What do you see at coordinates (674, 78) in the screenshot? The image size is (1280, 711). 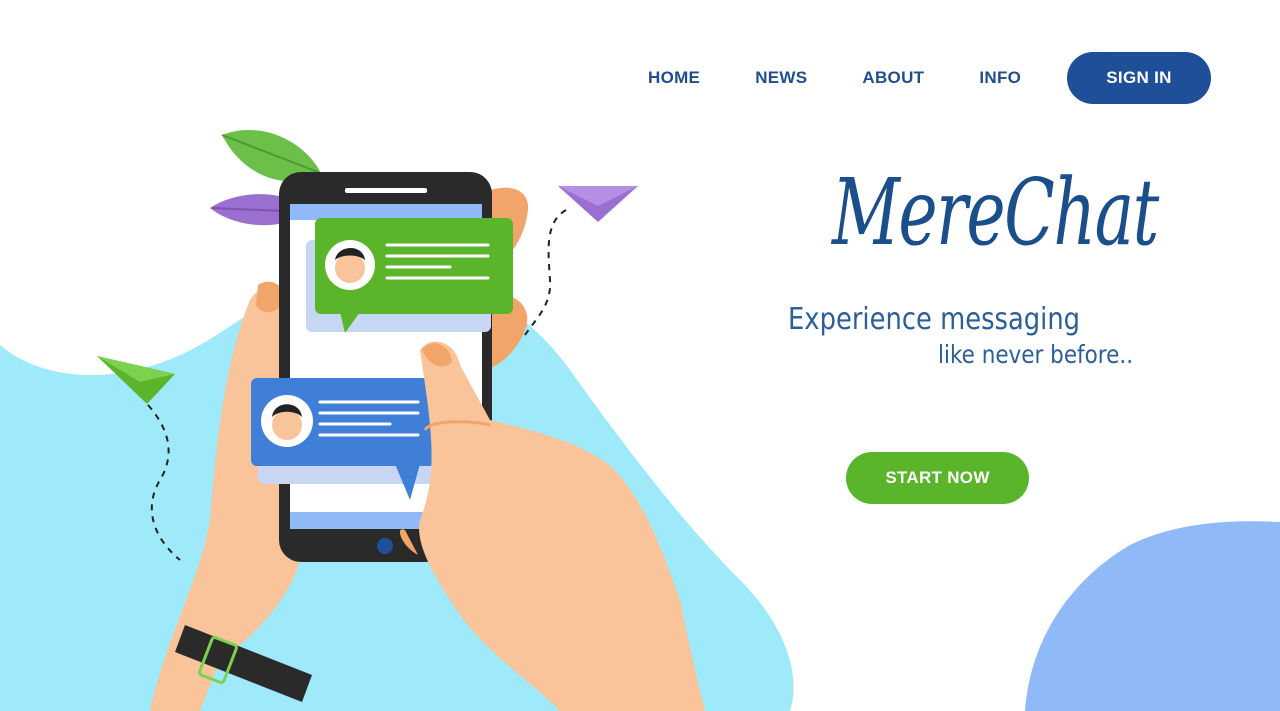 I see `nav-home-link: HOME` at bounding box center [674, 78].